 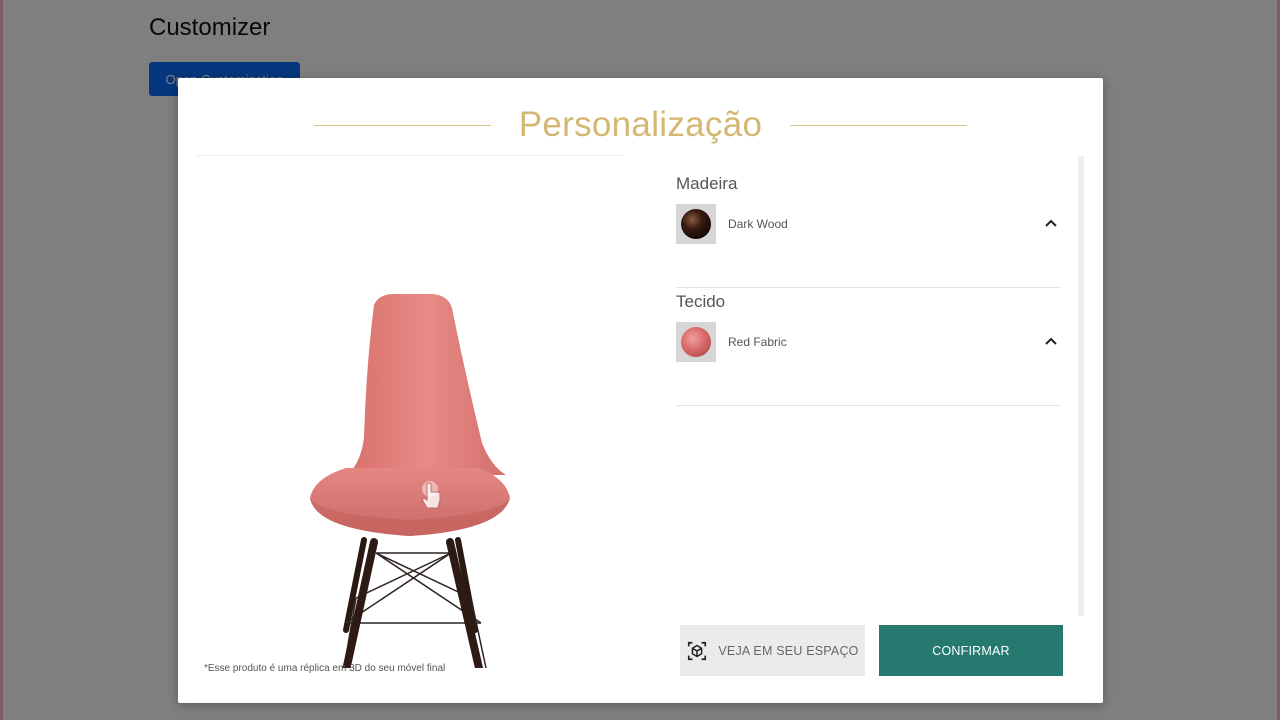 What do you see at coordinates (868, 224) in the screenshot?
I see `option-select-madeira: Dark Wood` at bounding box center [868, 224].